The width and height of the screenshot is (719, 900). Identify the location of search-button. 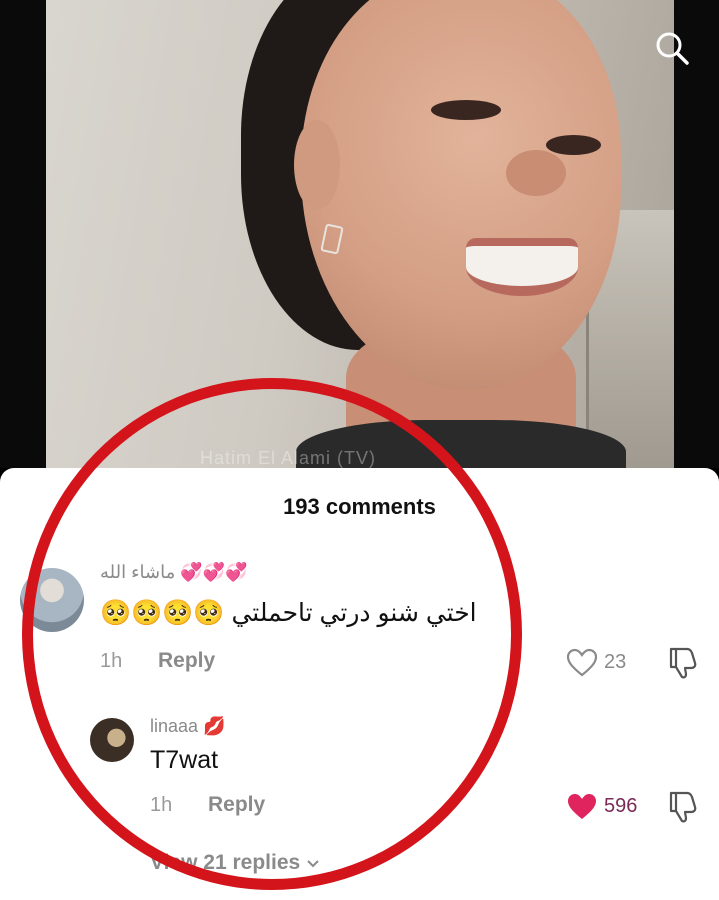
(672, 48).